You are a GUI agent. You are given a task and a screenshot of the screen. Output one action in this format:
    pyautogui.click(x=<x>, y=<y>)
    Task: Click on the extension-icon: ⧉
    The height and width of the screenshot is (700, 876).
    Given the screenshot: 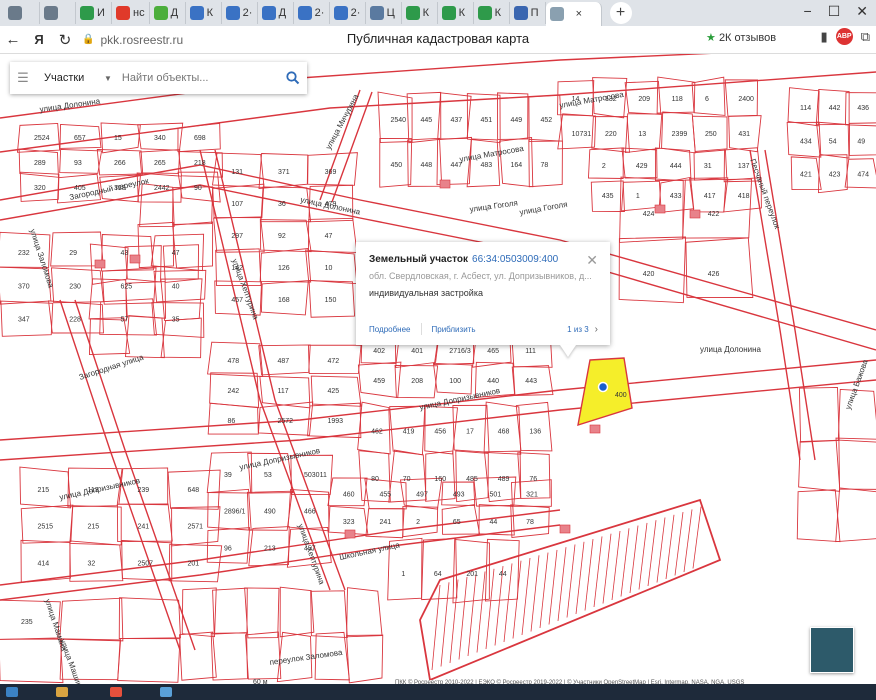 What is the action you would take?
    pyautogui.click(x=865, y=37)
    